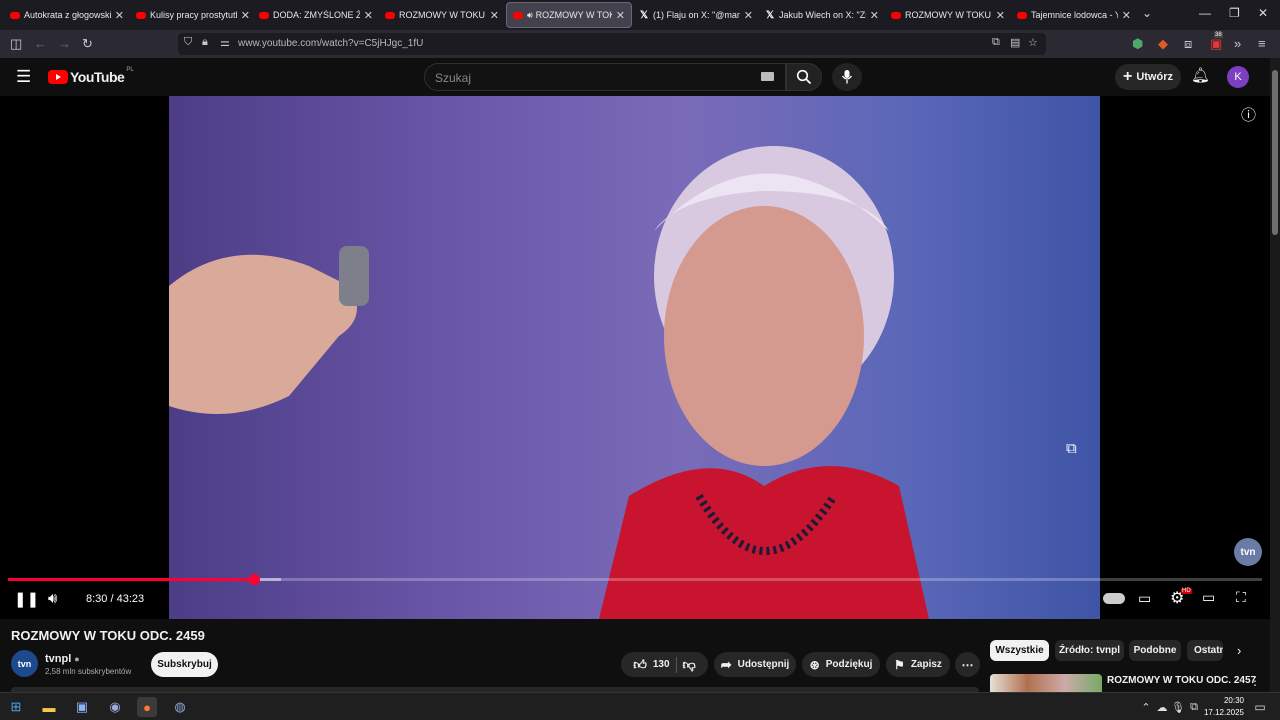  What do you see at coordinates (841, 664) in the screenshot?
I see `thanks-button: ⊛ Podziękuj` at bounding box center [841, 664].